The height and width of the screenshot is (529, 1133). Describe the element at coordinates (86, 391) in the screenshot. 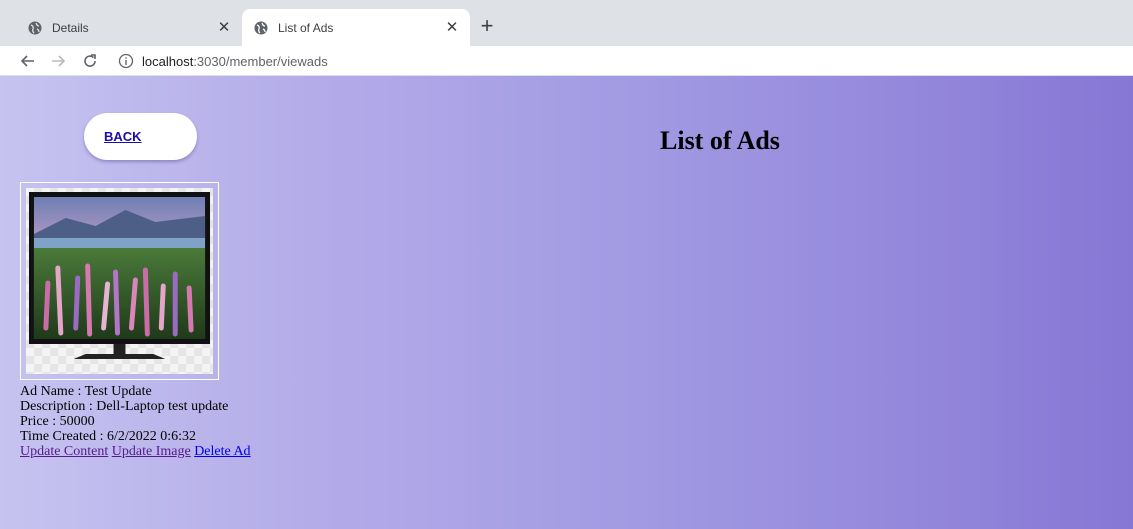

I see `ad-name: Ad Name : Test Update` at that location.